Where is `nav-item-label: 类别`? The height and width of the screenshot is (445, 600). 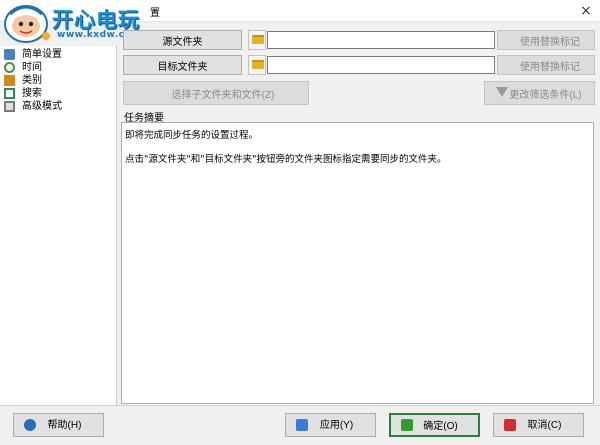
nav-item-label: 类别 is located at coordinates (32, 80).